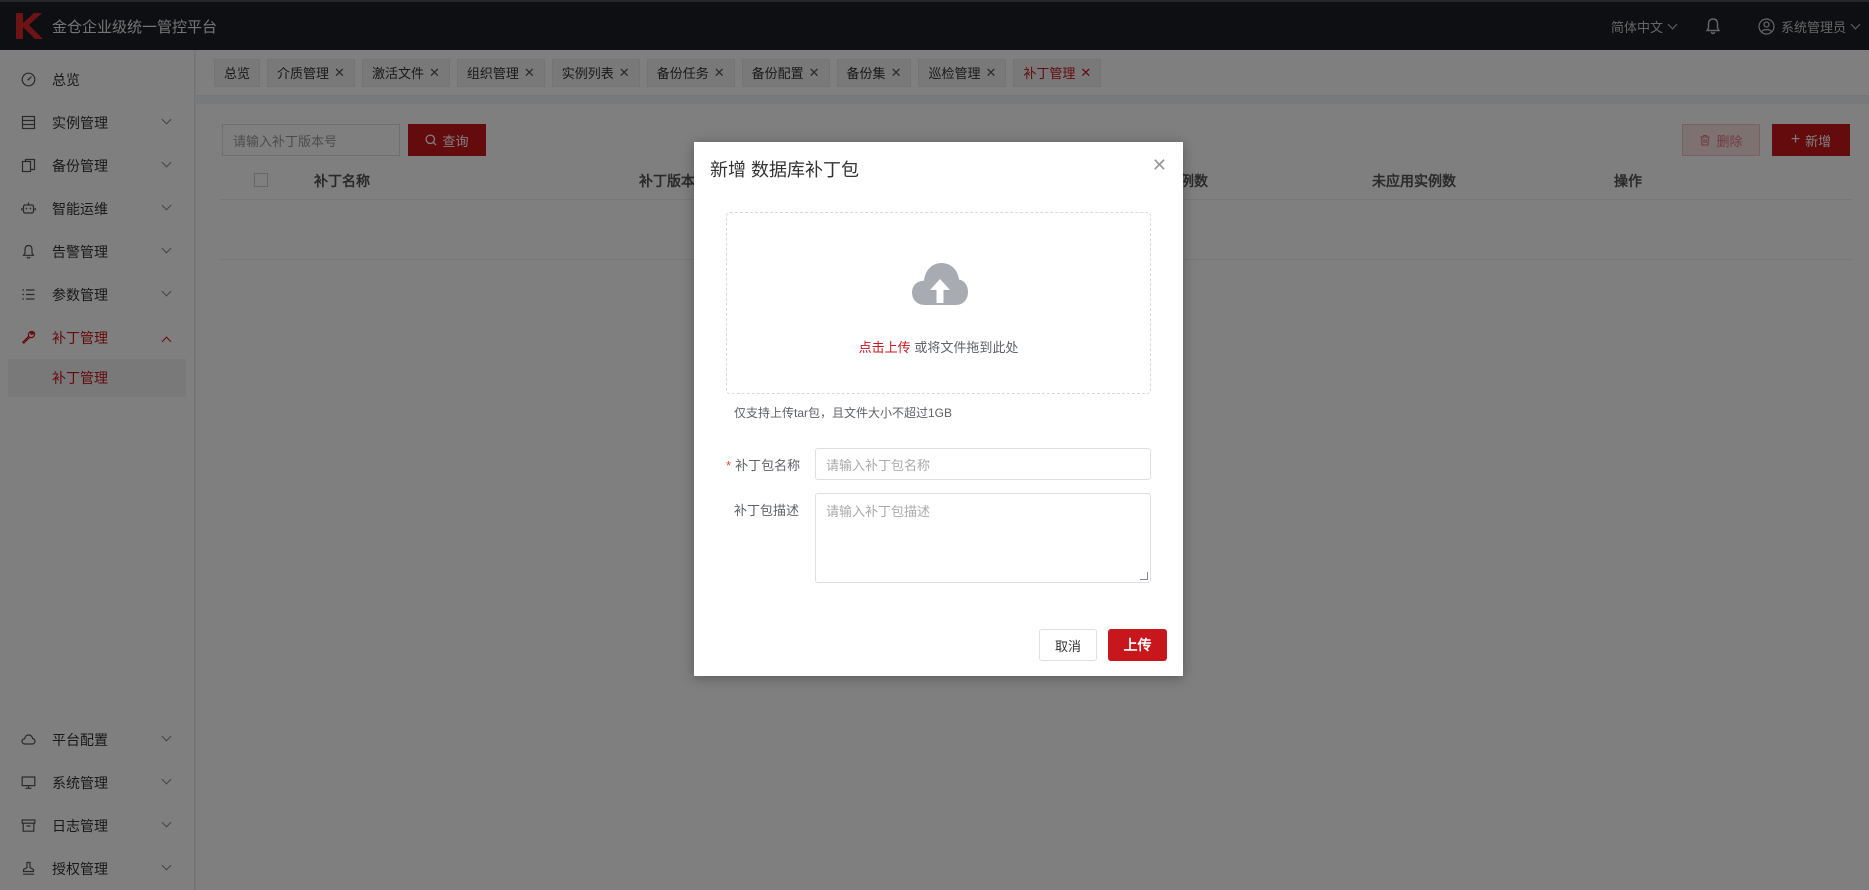  What do you see at coordinates (843, 413) in the screenshot?
I see `upload-tip: 仅支持上传tar包，且文件大小不超过1GB` at bounding box center [843, 413].